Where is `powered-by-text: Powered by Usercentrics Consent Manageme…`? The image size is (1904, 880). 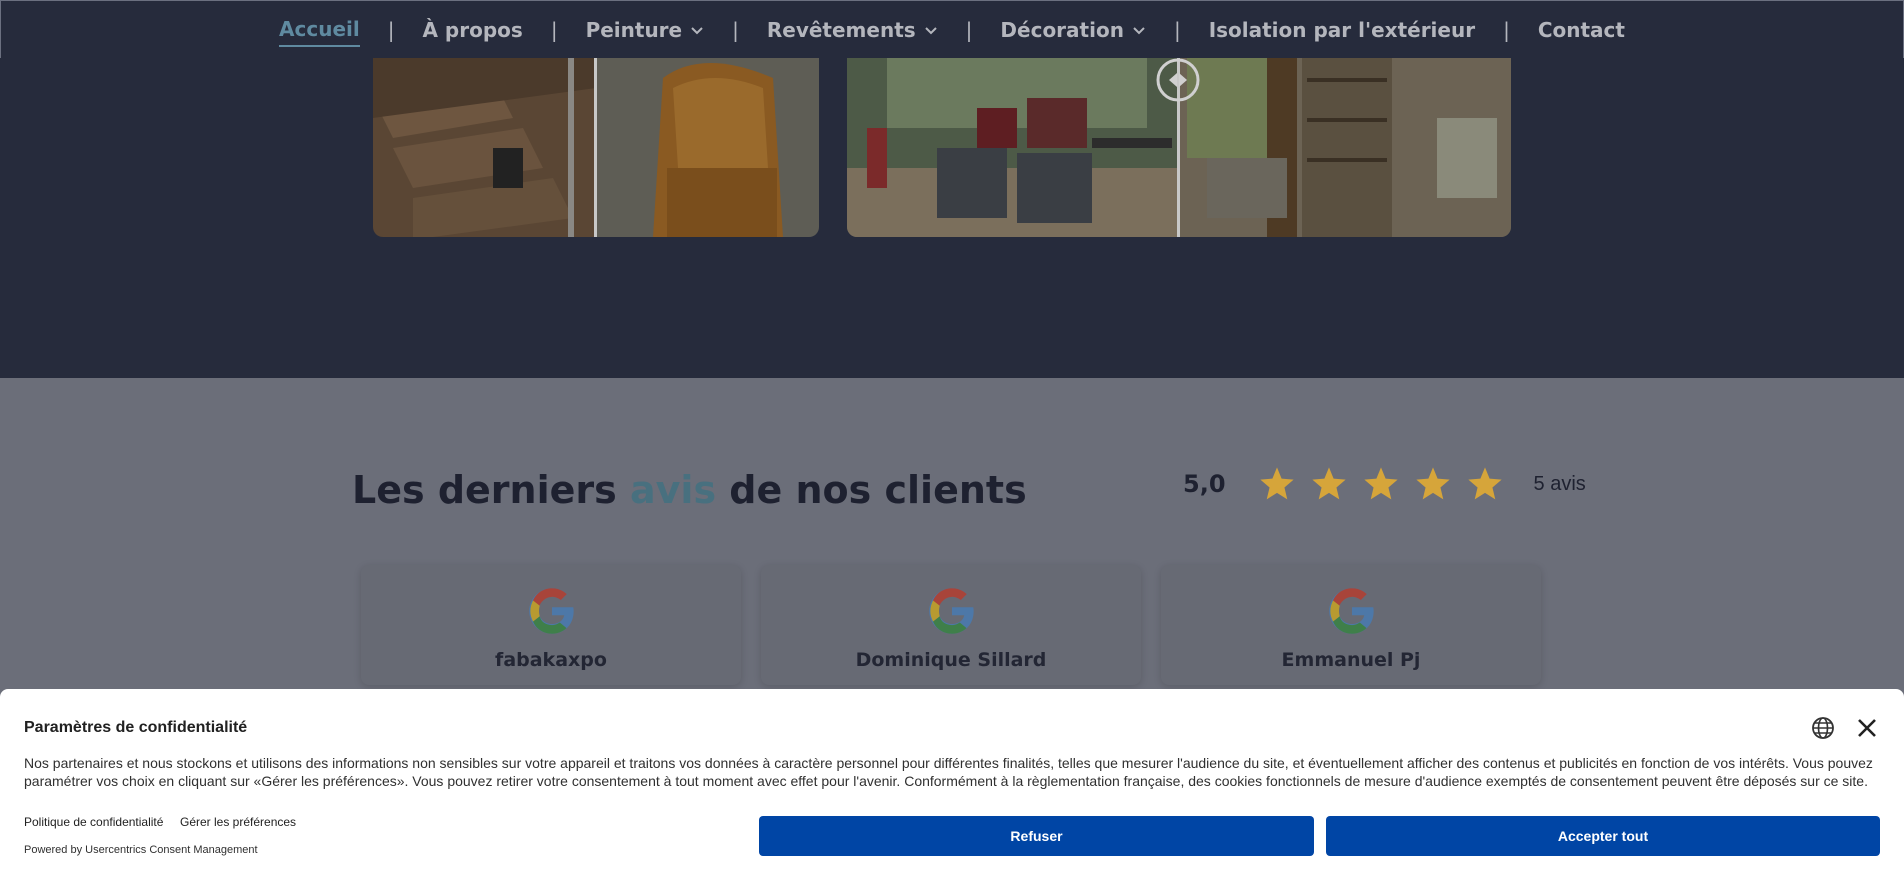 powered-by-text: Powered by Usercentrics Consent Manageme… is located at coordinates (141, 850).